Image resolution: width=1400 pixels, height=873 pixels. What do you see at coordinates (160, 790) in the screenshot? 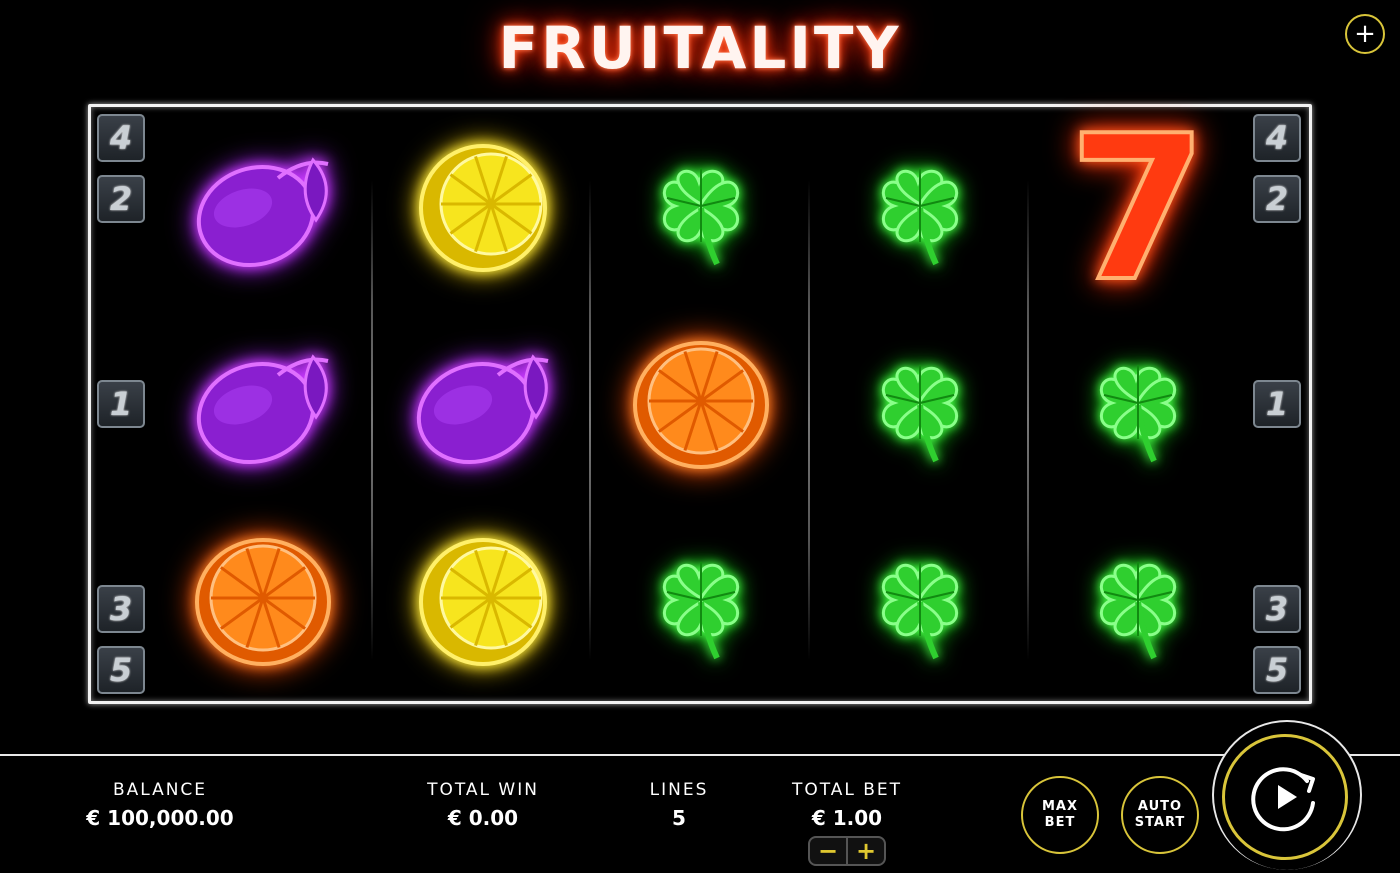
I see `balance-label: BALANCE` at bounding box center [160, 790].